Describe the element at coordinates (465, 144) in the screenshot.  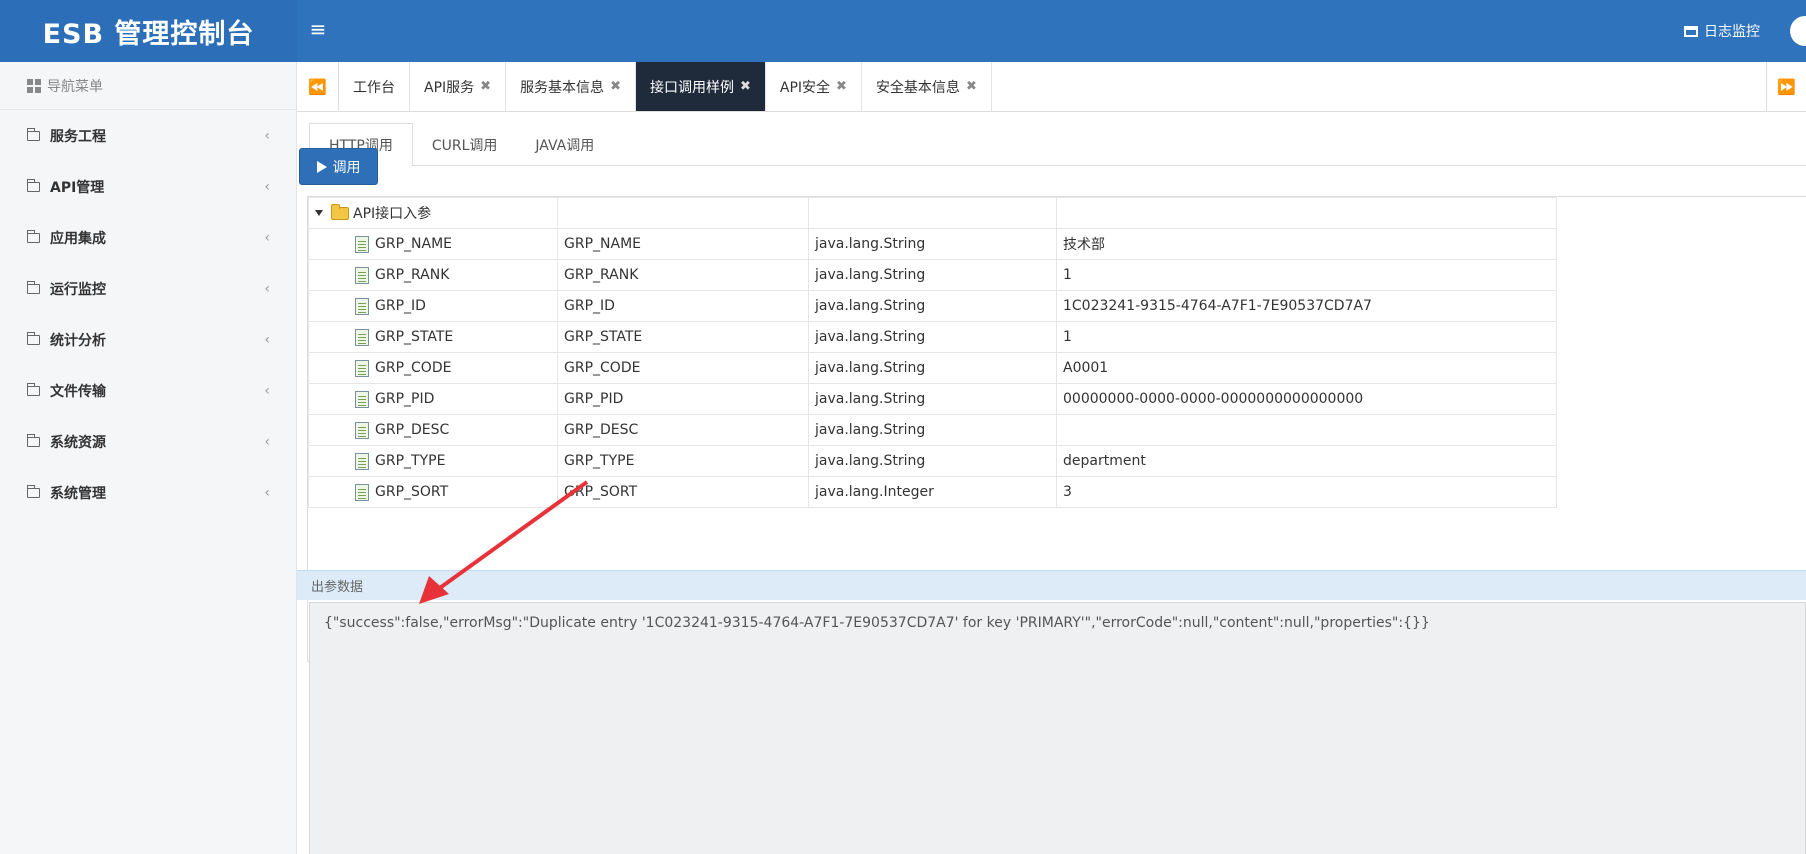
I see `subtab: CURL调用` at that location.